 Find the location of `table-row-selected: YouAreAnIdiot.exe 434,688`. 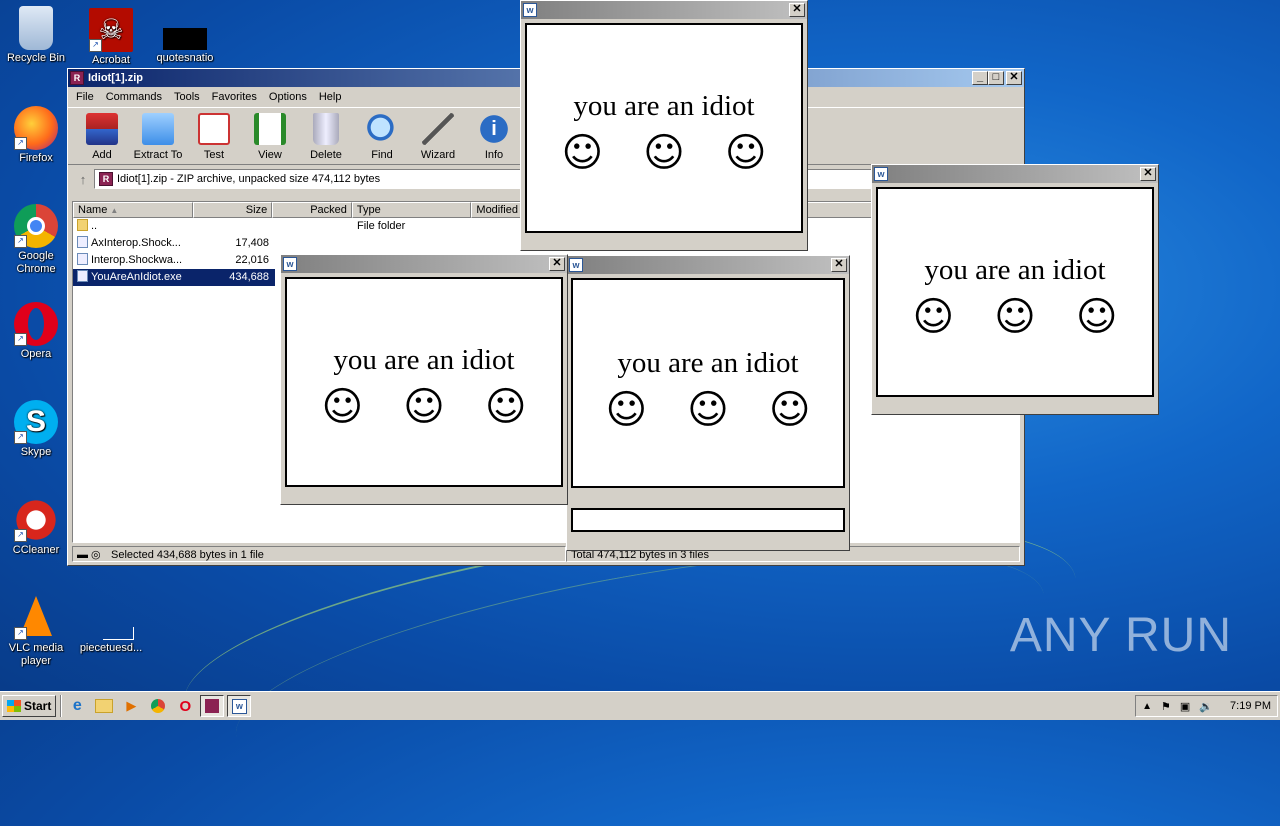

table-row-selected: YouAreAnIdiot.exe 434,688 is located at coordinates (174, 277).